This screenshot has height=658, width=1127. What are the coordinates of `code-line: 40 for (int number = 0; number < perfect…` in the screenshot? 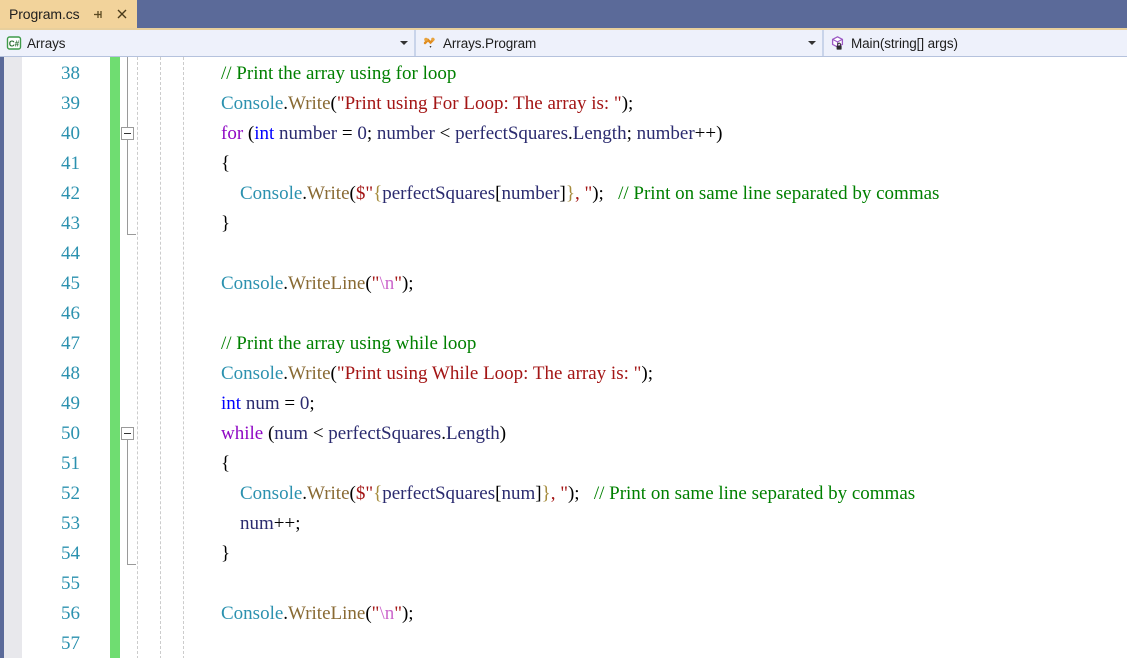 It's located at (563, 134).